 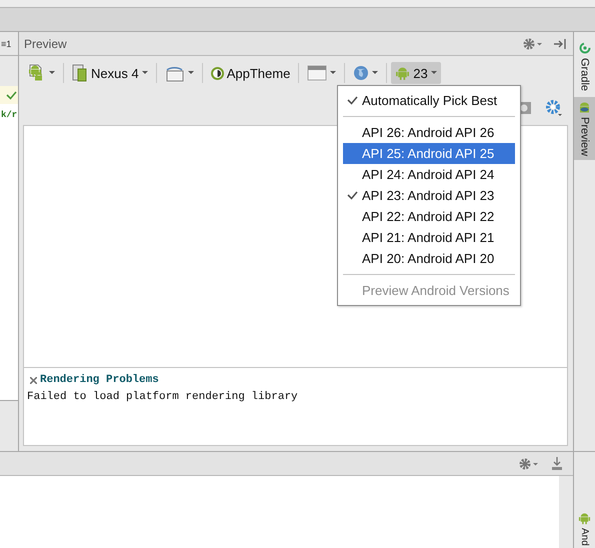 What do you see at coordinates (429, 100) in the screenshot?
I see `menu-item: Automatically Pick Best` at bounding box center [429, 100].